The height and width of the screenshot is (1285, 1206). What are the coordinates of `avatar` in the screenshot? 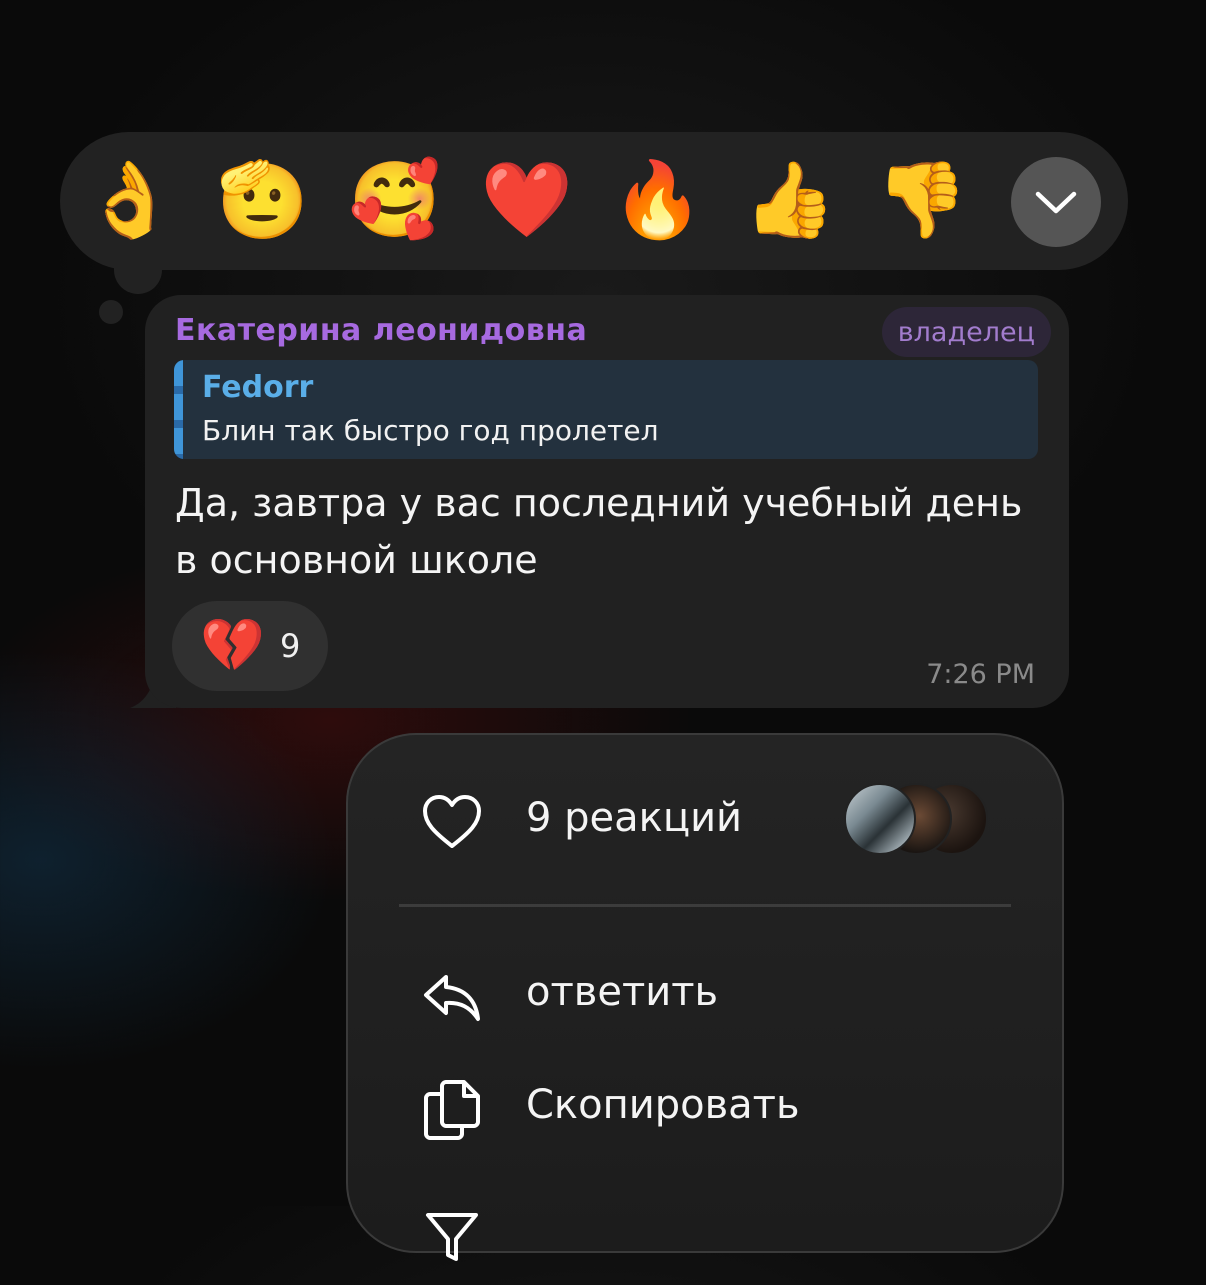 It's located at (880, 819).